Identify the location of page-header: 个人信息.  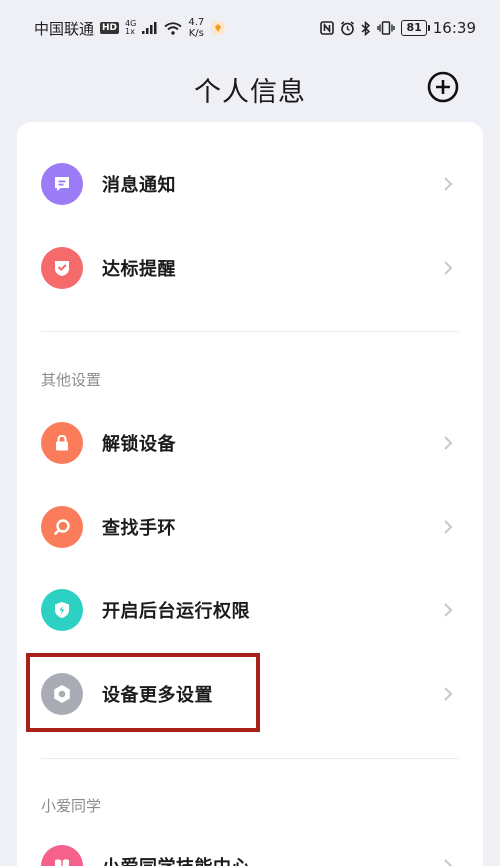
(250, 89).